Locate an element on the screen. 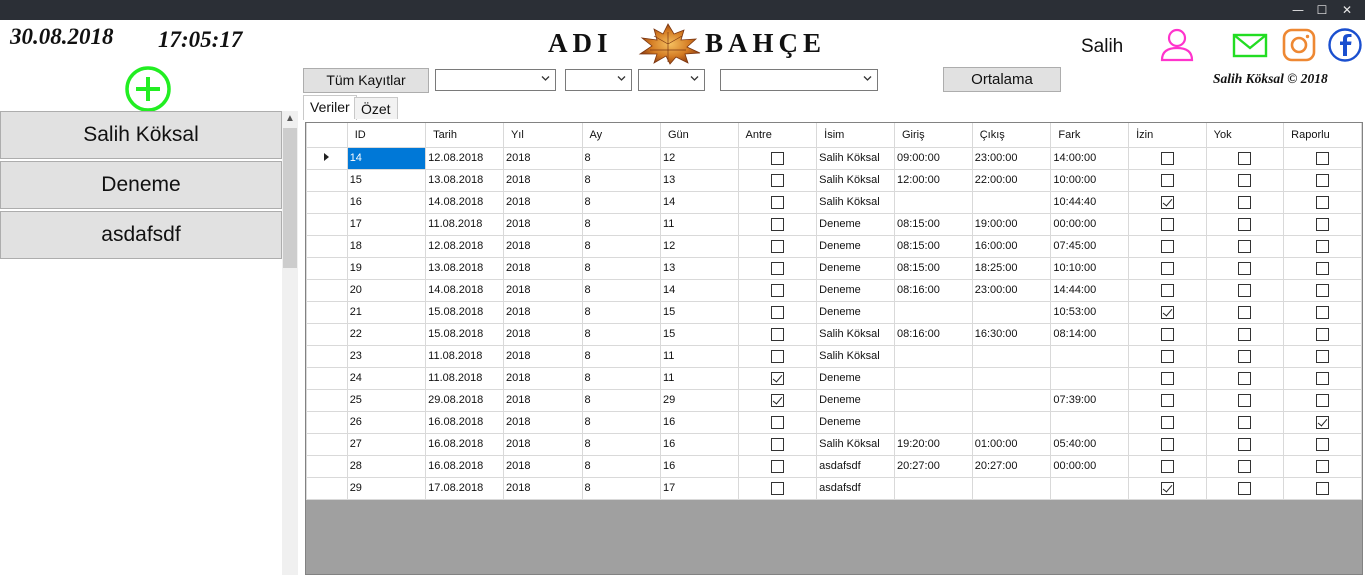 The image size is (1365, 575). facebook-icon is located at coordinates (1345, 45).